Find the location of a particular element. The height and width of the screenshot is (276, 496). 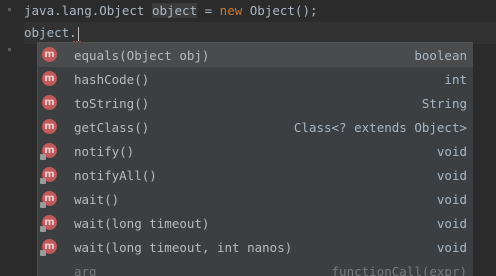

completion-item: m wait(long timeout, int nanos) void is located at coordinates (255, 247).